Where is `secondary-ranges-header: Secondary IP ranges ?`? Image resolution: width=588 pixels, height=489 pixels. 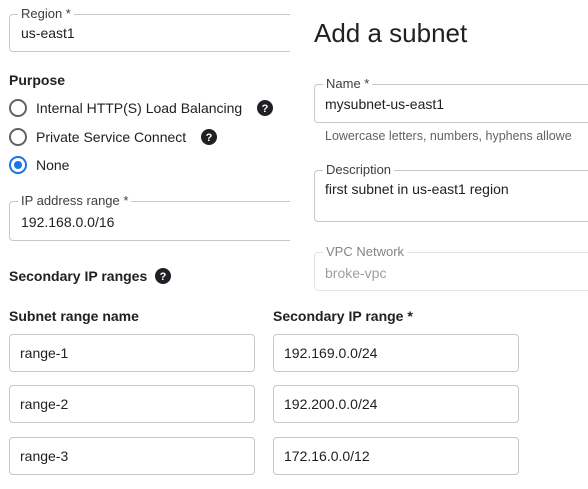 secondary-ranges-header: Secondary IP ranges ? is located at coordinates (90, 276).